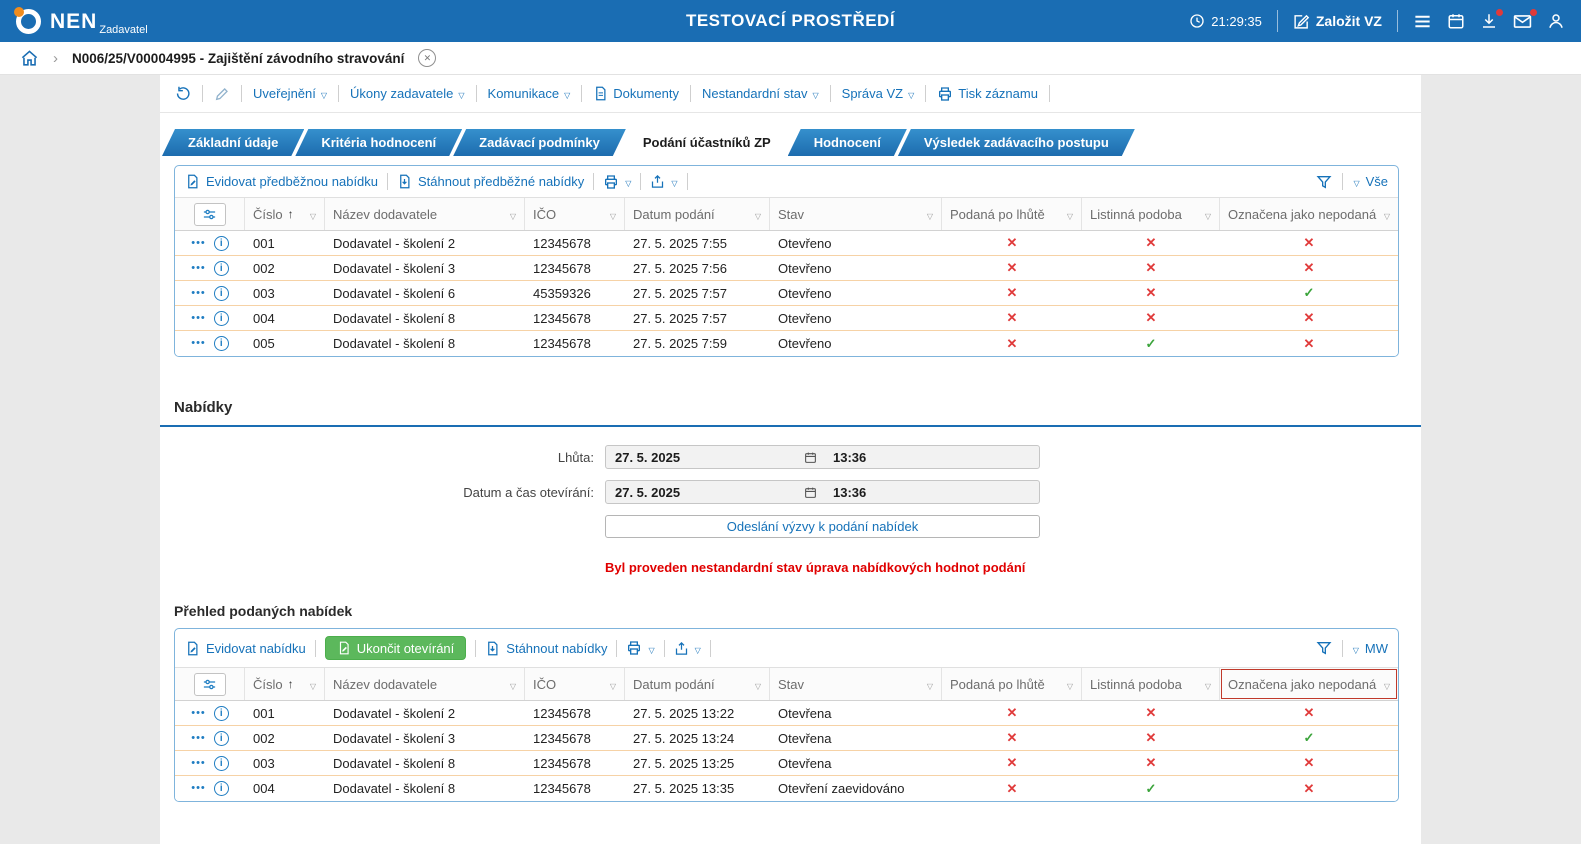 This screenshot has height=844, width=1581. What do you see at coordinates (878, 93) in the screenshot?
I see `menu-sprava-vz: Správa VZ` at bounding box center [878, 93].